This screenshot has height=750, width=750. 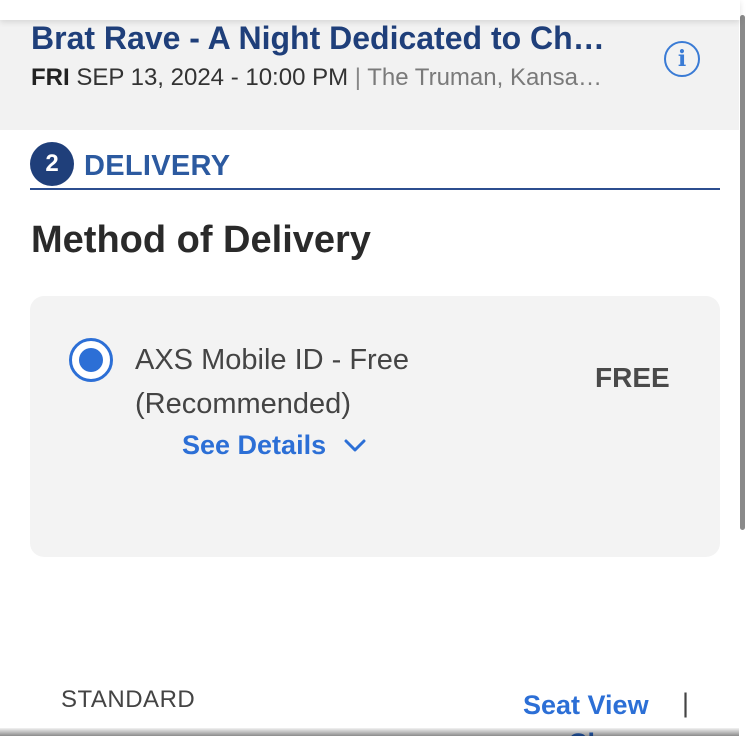 What do you see at coordinates (375, 166) in the screenshot?
I see `step-header: 2 DELIVERY` at bounding box center [375, 166].